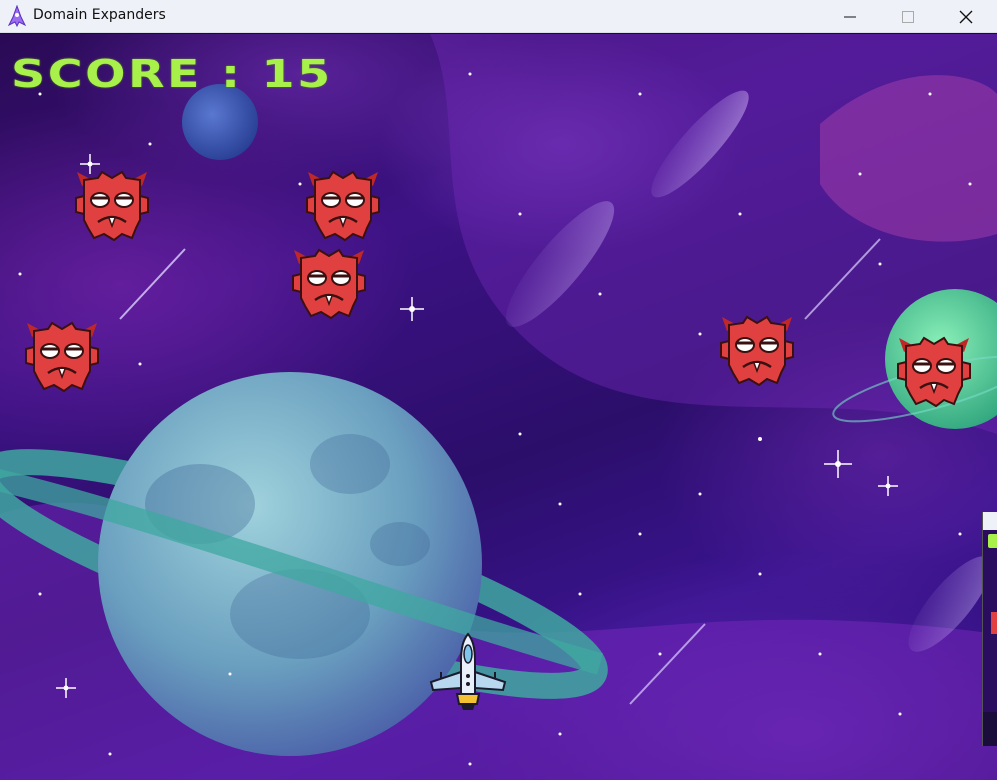 This screenshot has width=997, height=780. I want to click on overlay-dark-region, so click(990, 729).